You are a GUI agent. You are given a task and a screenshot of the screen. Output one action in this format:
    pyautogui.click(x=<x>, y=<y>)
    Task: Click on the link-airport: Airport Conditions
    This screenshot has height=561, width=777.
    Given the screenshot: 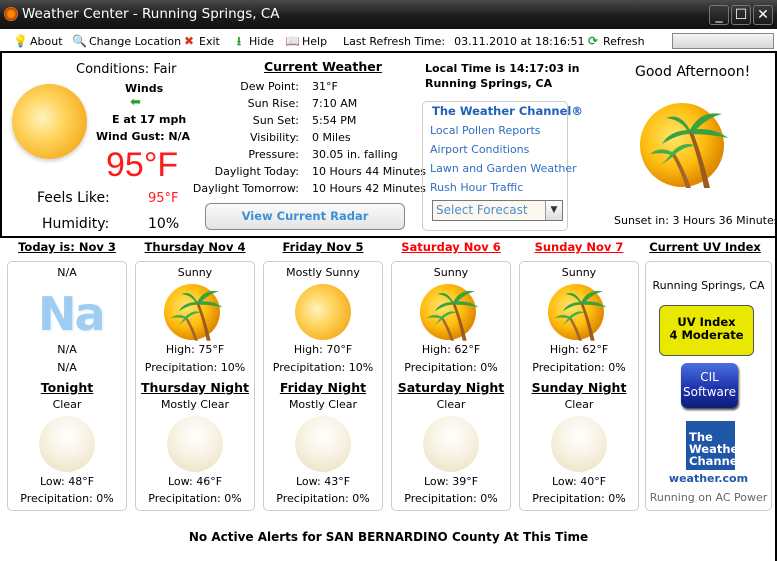 What is the action you would take?
    pyautogui.click(x=479, y=149)
    